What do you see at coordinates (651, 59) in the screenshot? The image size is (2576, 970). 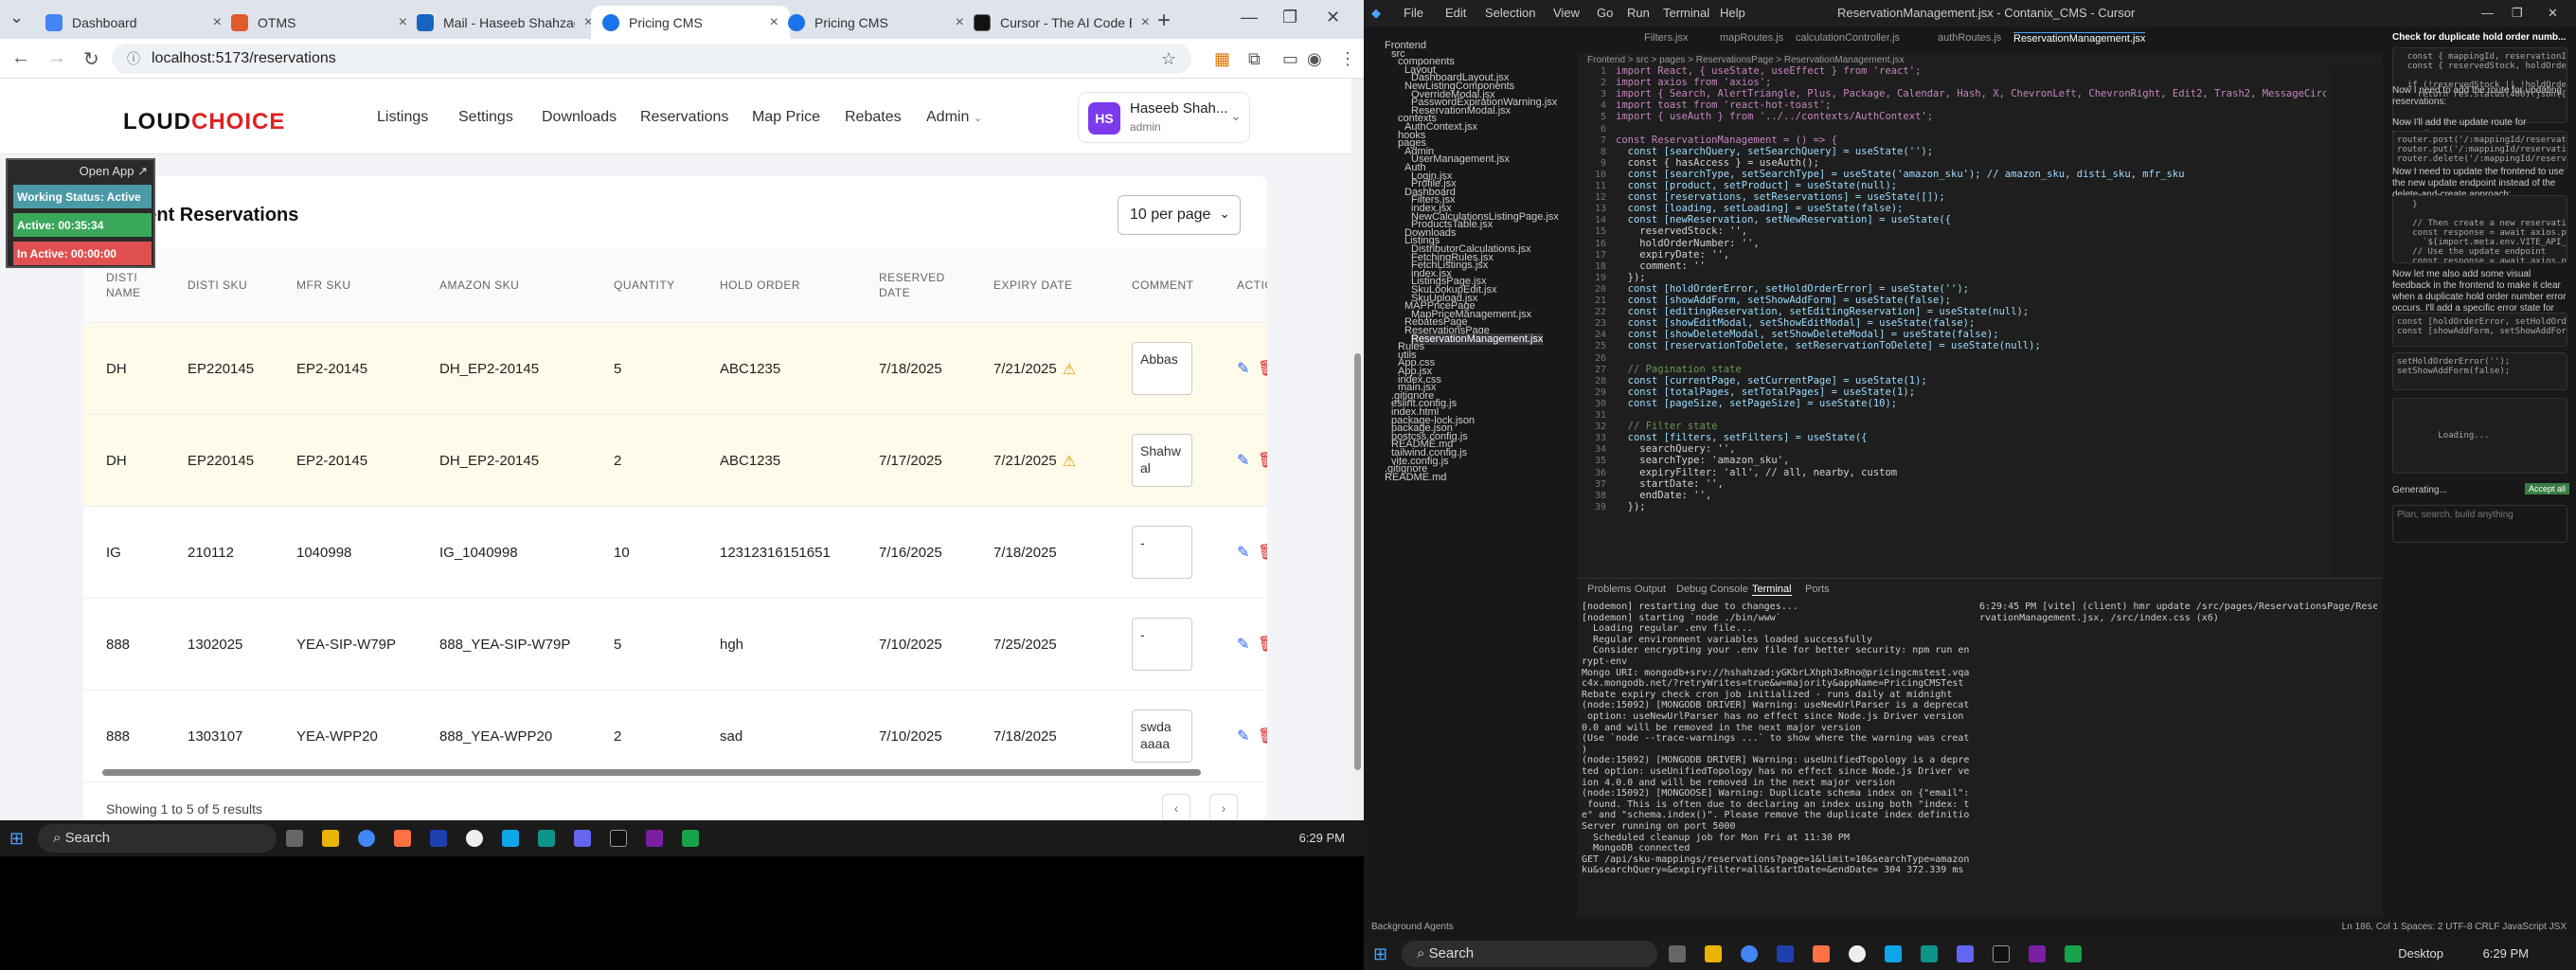 I see `address-bar: ⓘ localhost:5173/reservations ☆` at bounding box center [651, 59].